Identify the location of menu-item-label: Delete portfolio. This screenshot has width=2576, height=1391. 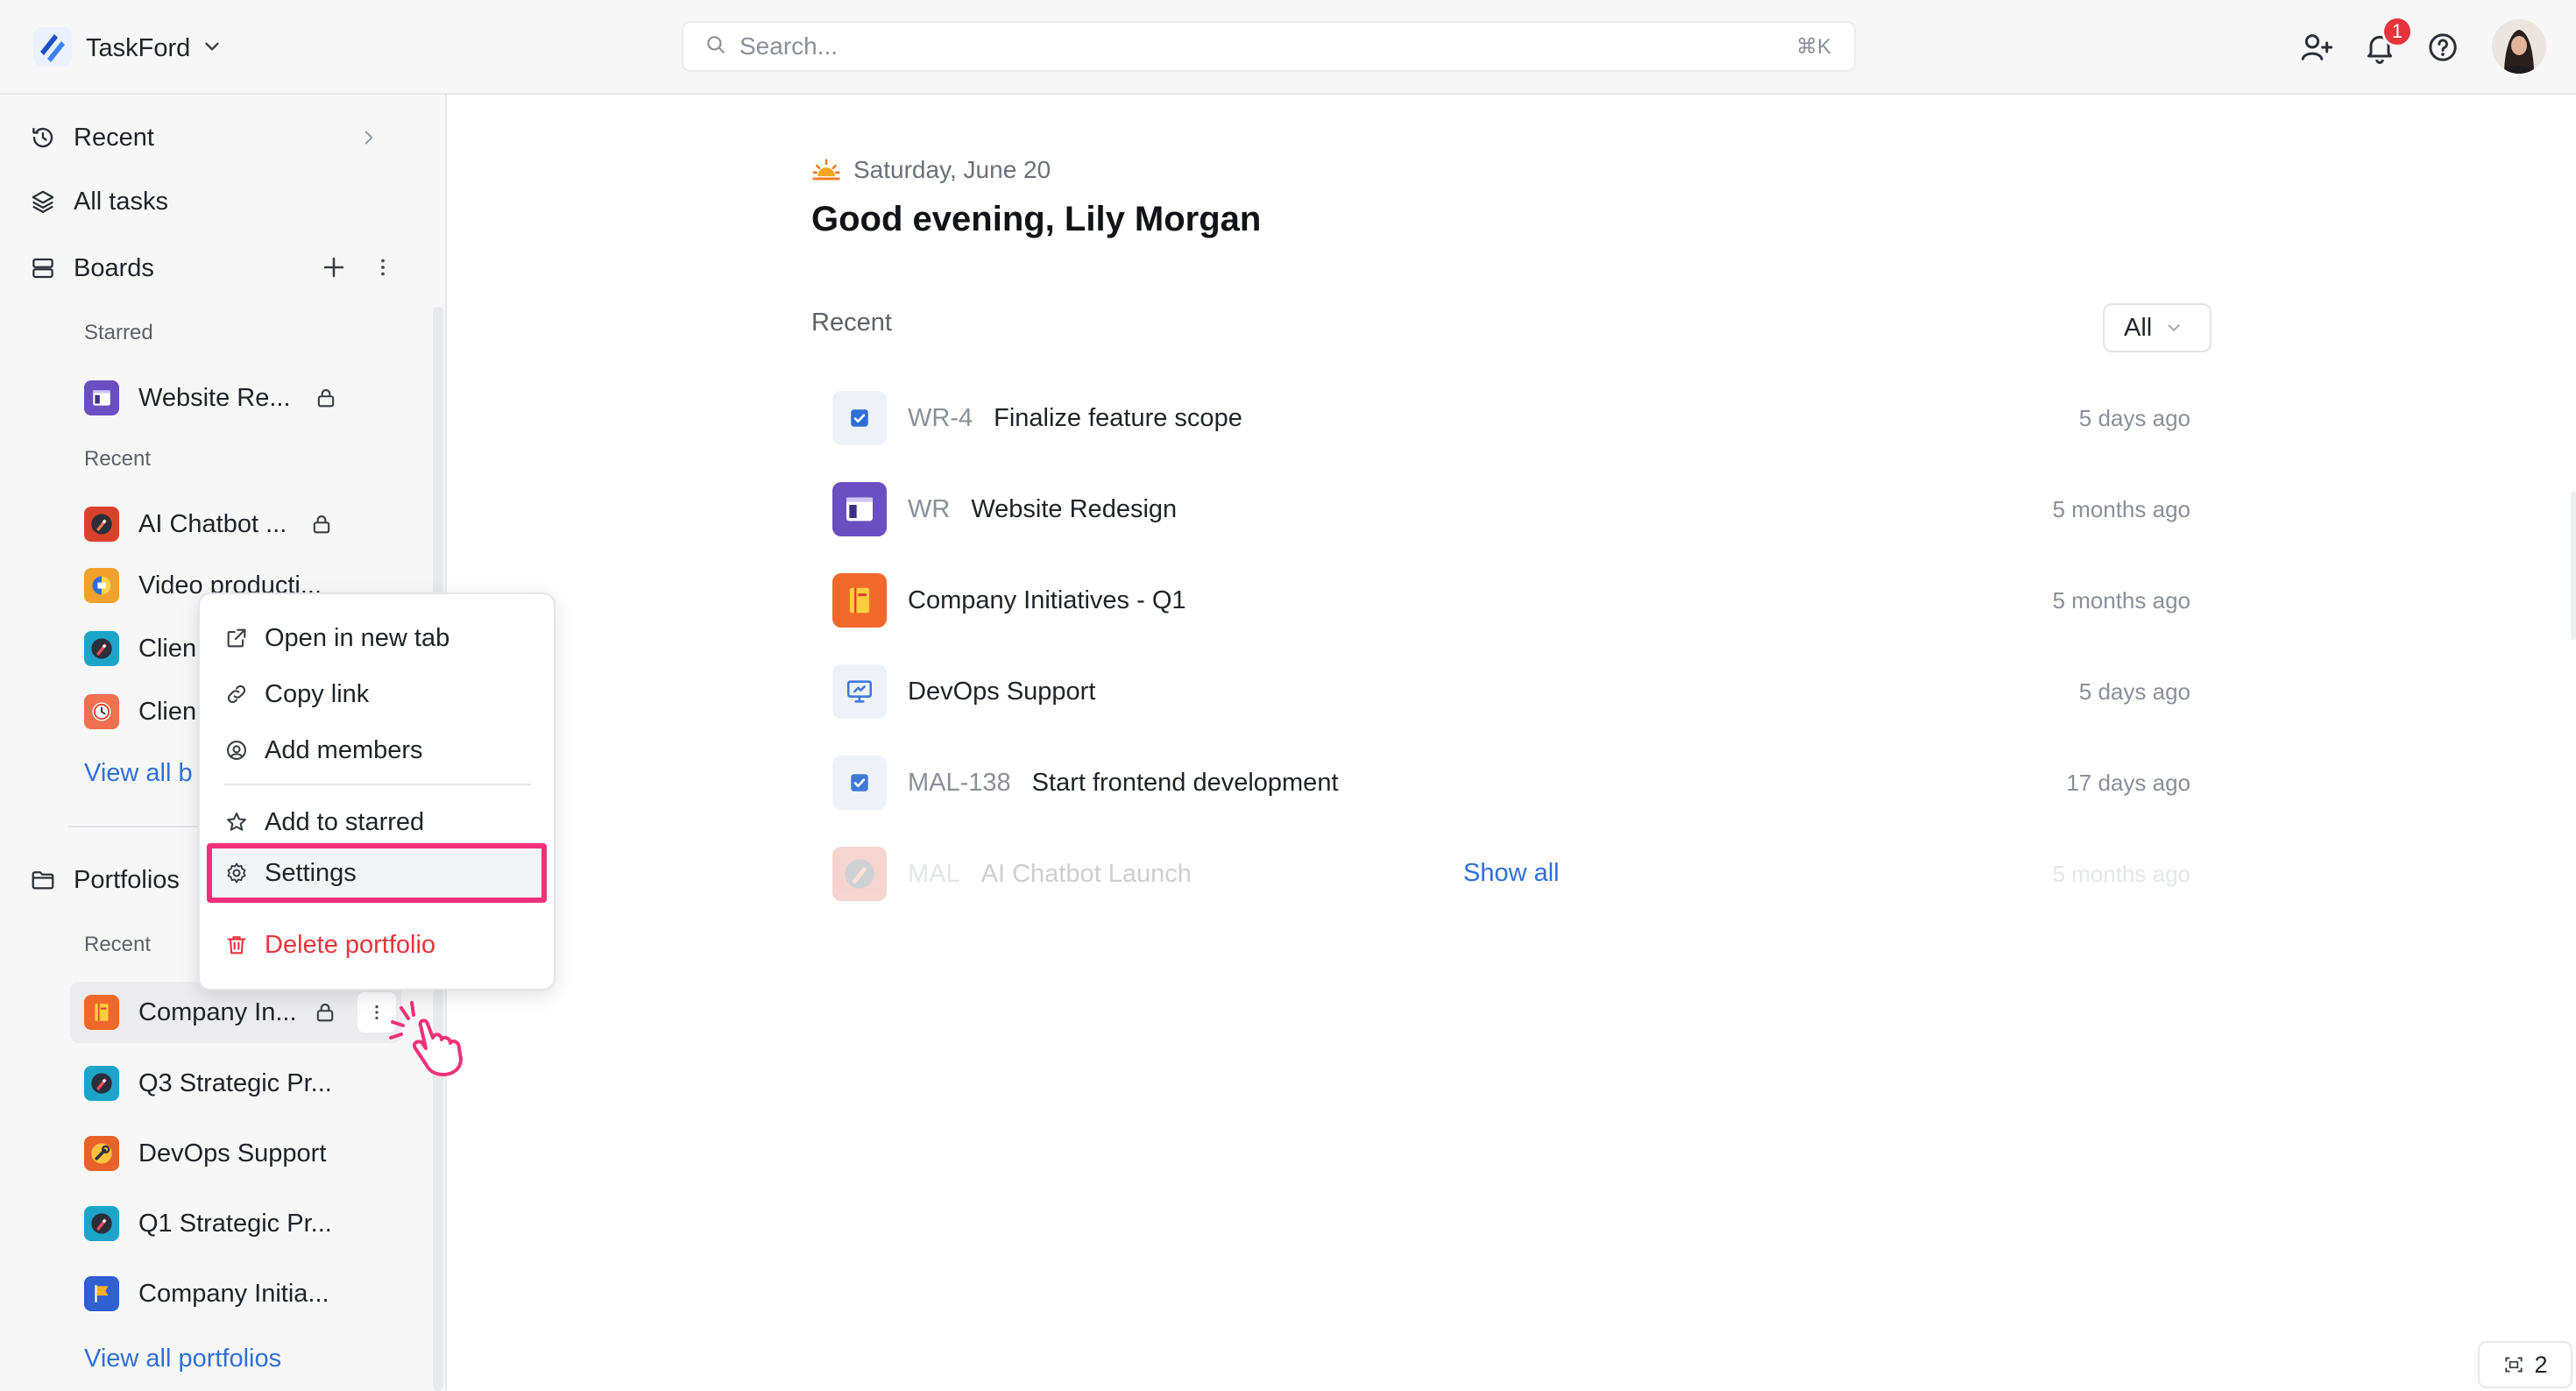
(350, 944).